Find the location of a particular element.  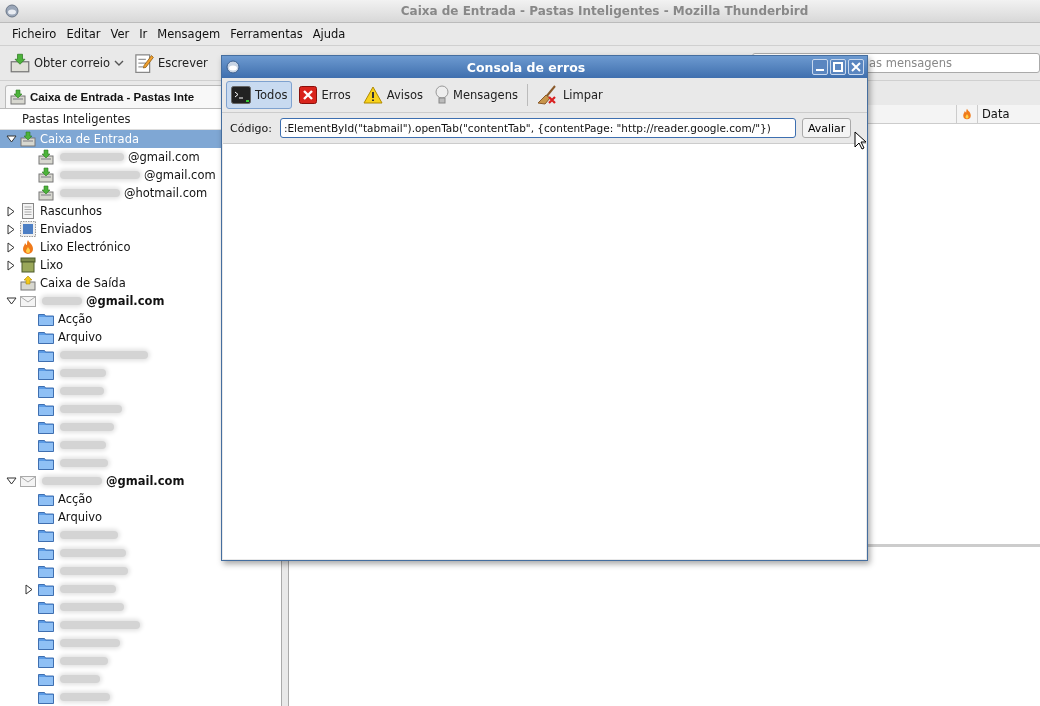

menu-item: Mensagem is located at coordinates (189, 34).